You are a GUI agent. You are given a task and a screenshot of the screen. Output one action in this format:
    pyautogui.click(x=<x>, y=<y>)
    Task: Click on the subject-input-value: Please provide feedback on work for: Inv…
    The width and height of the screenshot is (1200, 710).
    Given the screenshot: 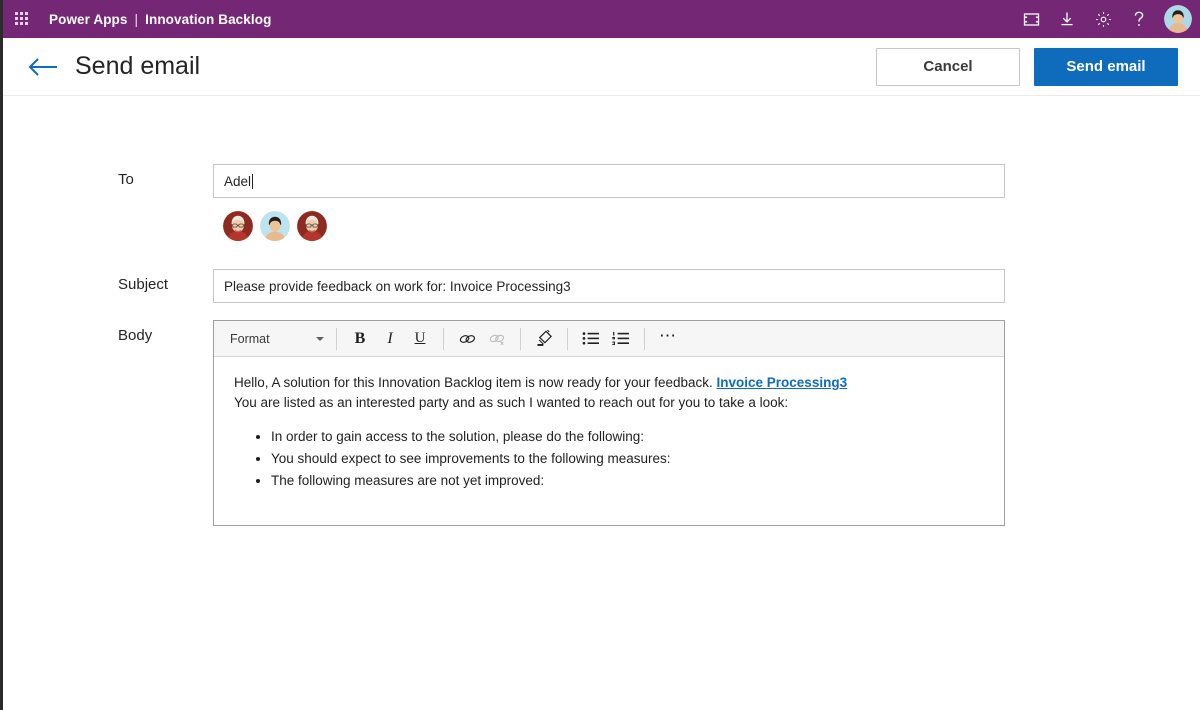 What is the action you would take?
    pyautogui.click(x=397, y=286)
    